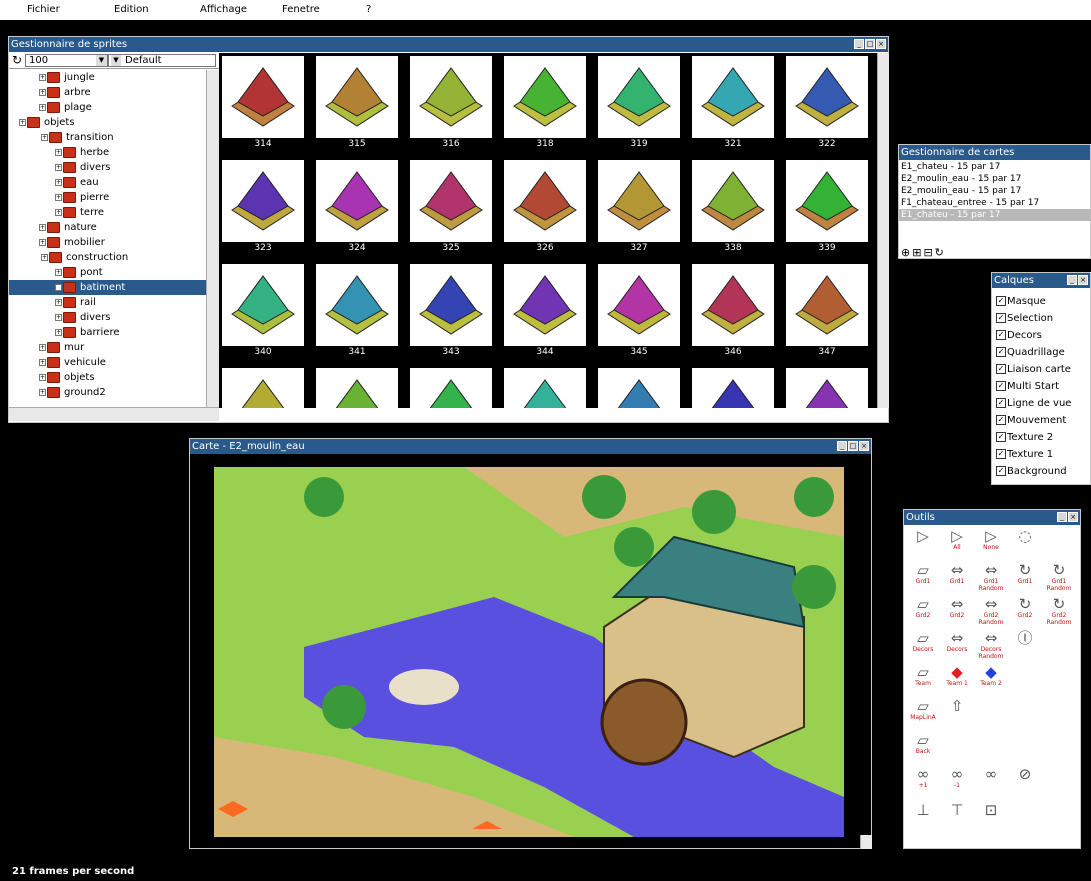 This screenshot has width=1091, height=881. Describe the element at coordinates (991, 577) in the screenshot. I see `tool-button: ⇔ Grd1 Random` at that location.